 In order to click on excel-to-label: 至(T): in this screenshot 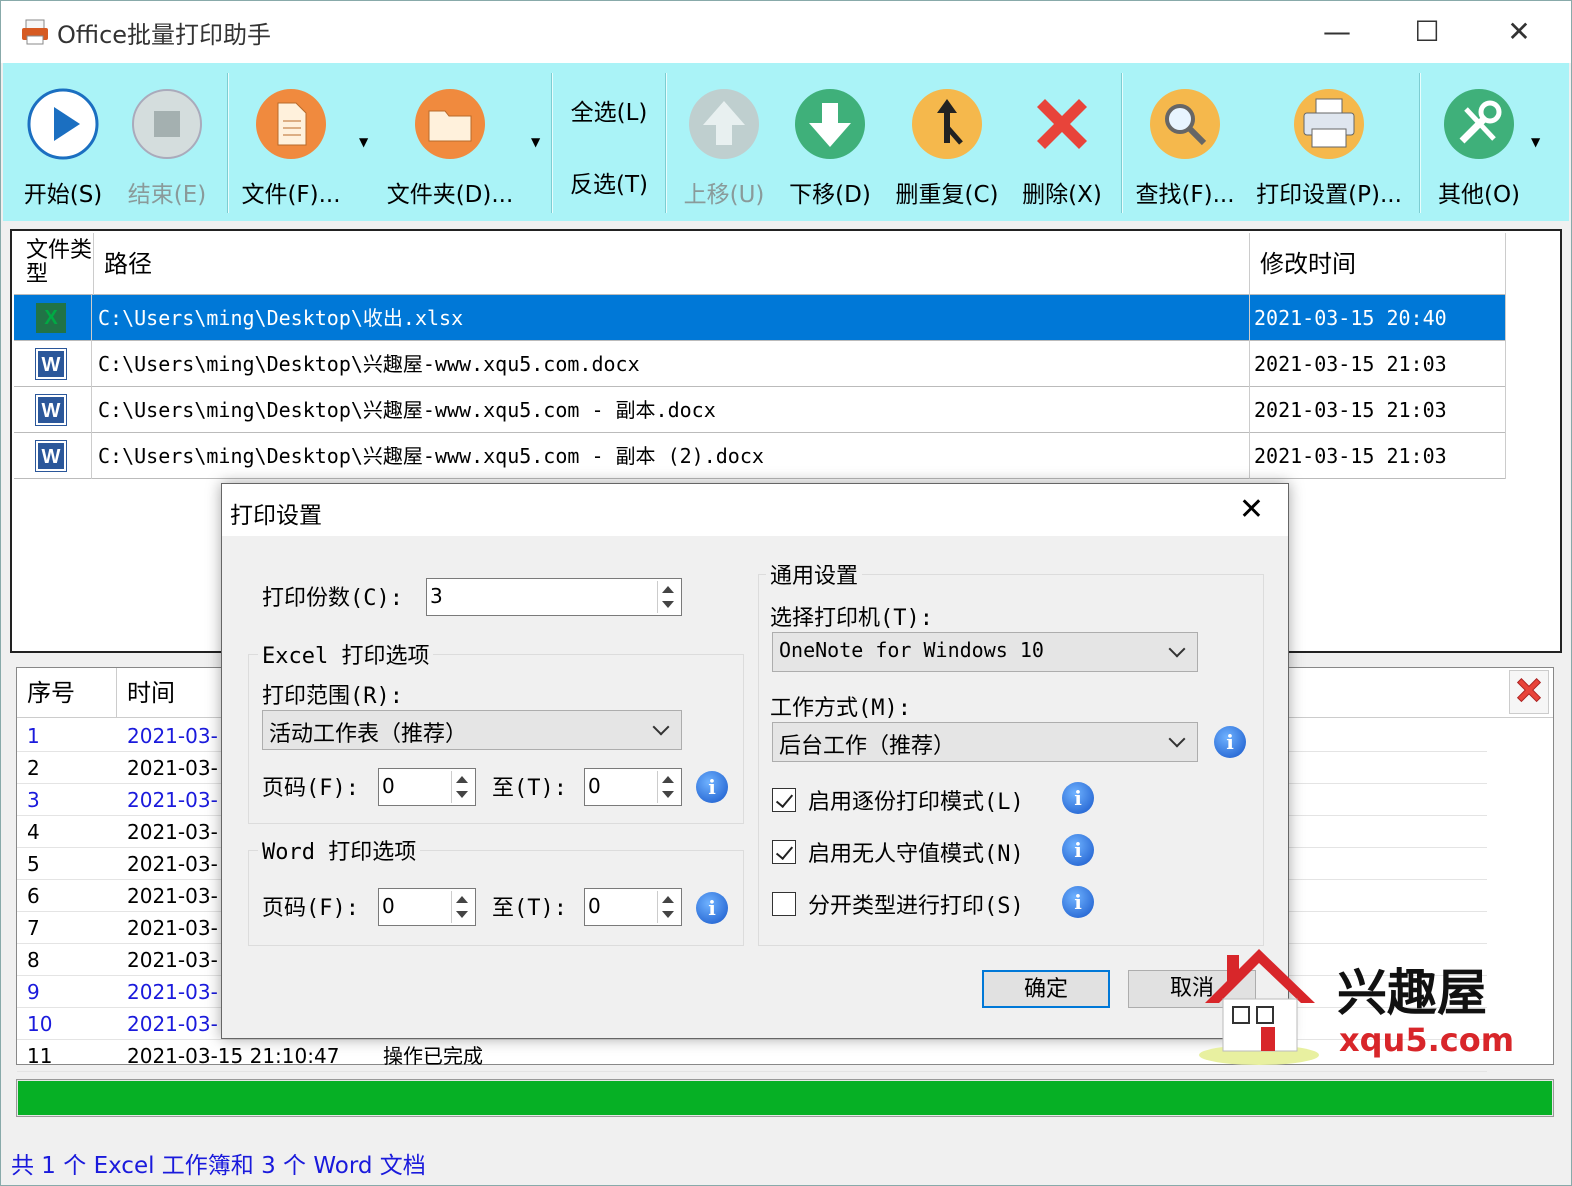, I will do `click(529, 788)`.